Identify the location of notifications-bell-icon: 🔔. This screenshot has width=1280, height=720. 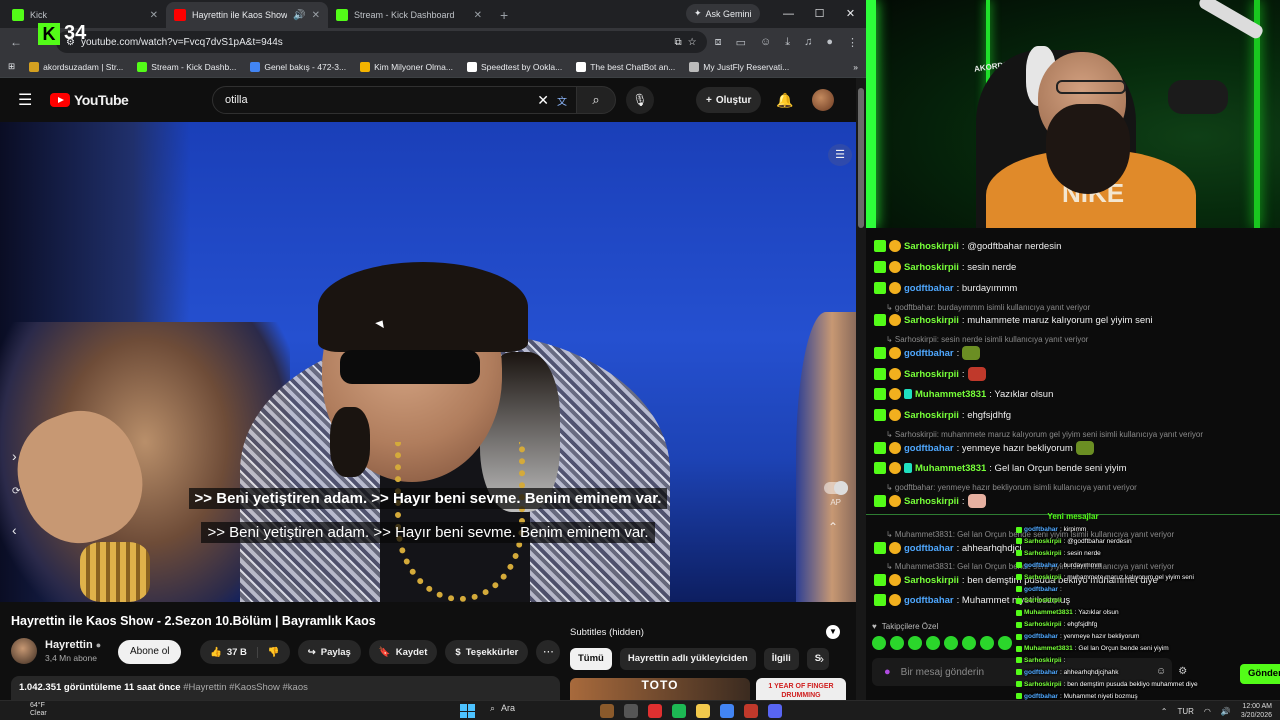
(784, 100).